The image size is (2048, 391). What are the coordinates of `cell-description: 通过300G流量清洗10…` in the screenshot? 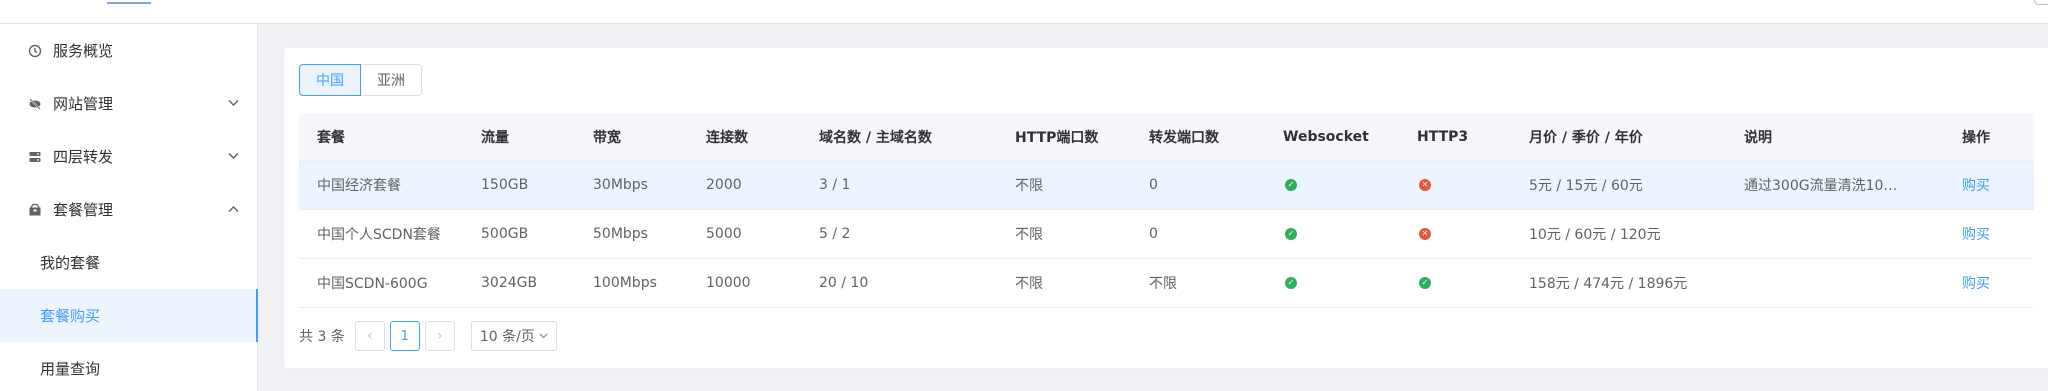 It's located at (1821, 186).